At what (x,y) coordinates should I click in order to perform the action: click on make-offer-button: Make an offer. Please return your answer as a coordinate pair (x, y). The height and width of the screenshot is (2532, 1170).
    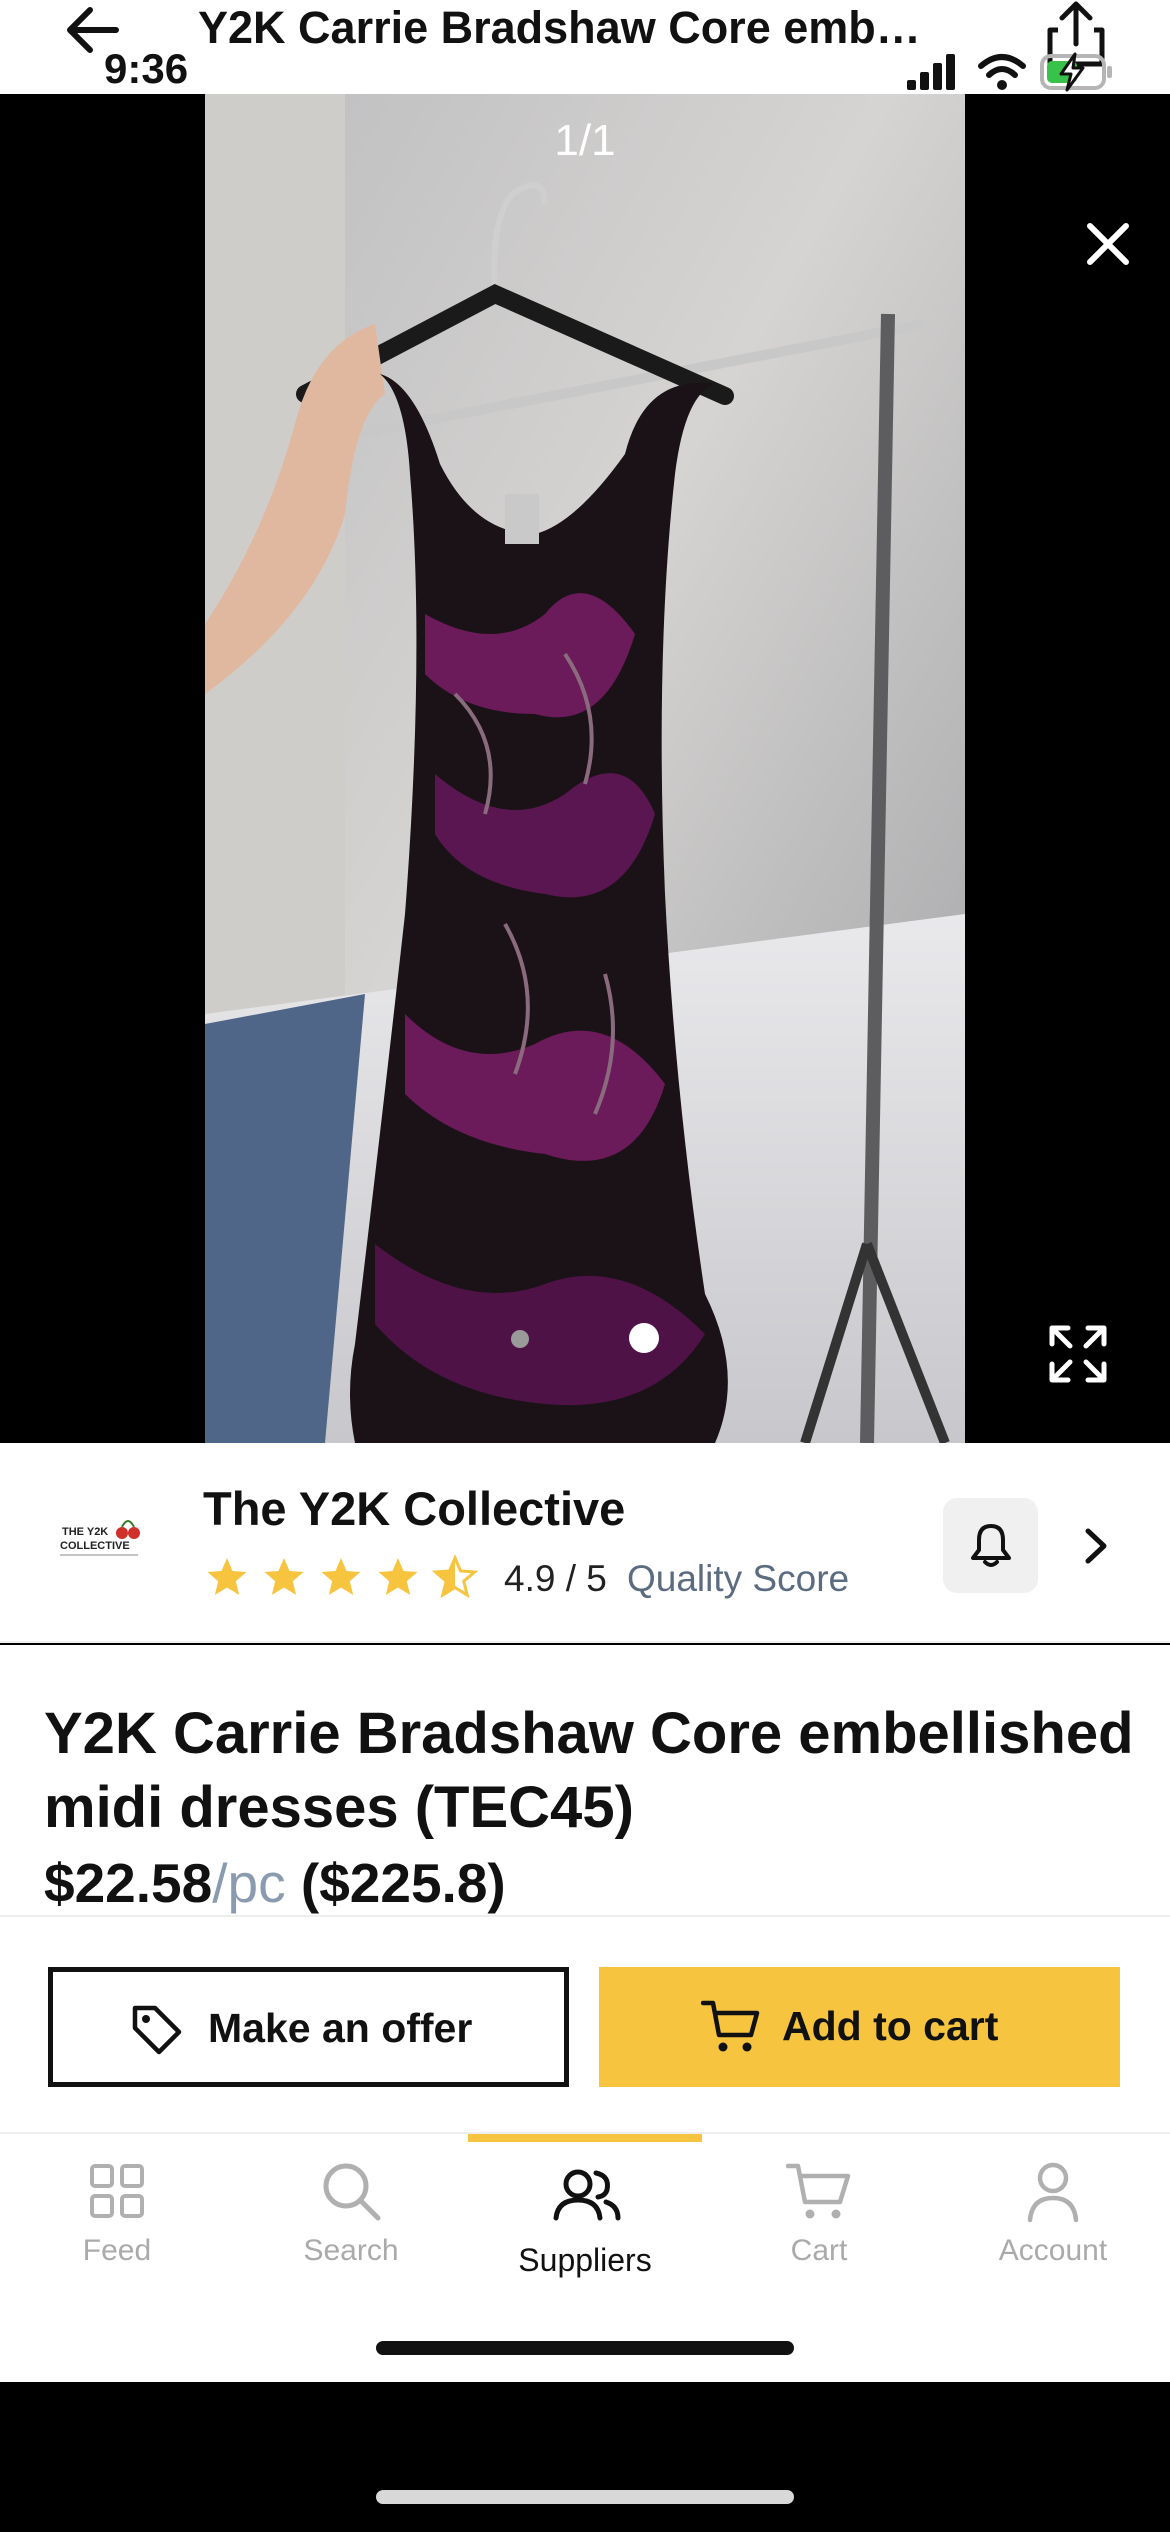
    Looking at the image, I should click on (308, 2027).